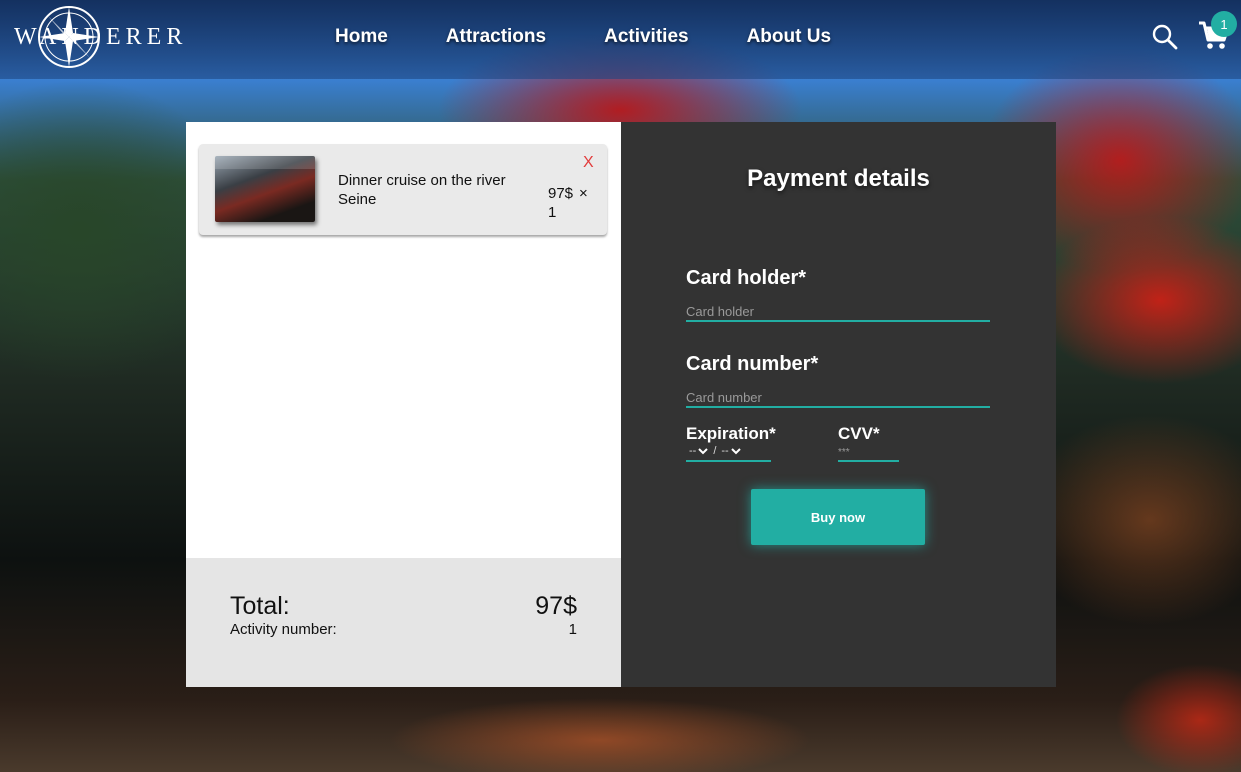  What do you see at coordinates (496, 37) in the screenshot?
I see `nav-attractions-link: Attractions` at bounding box center [496, 37].